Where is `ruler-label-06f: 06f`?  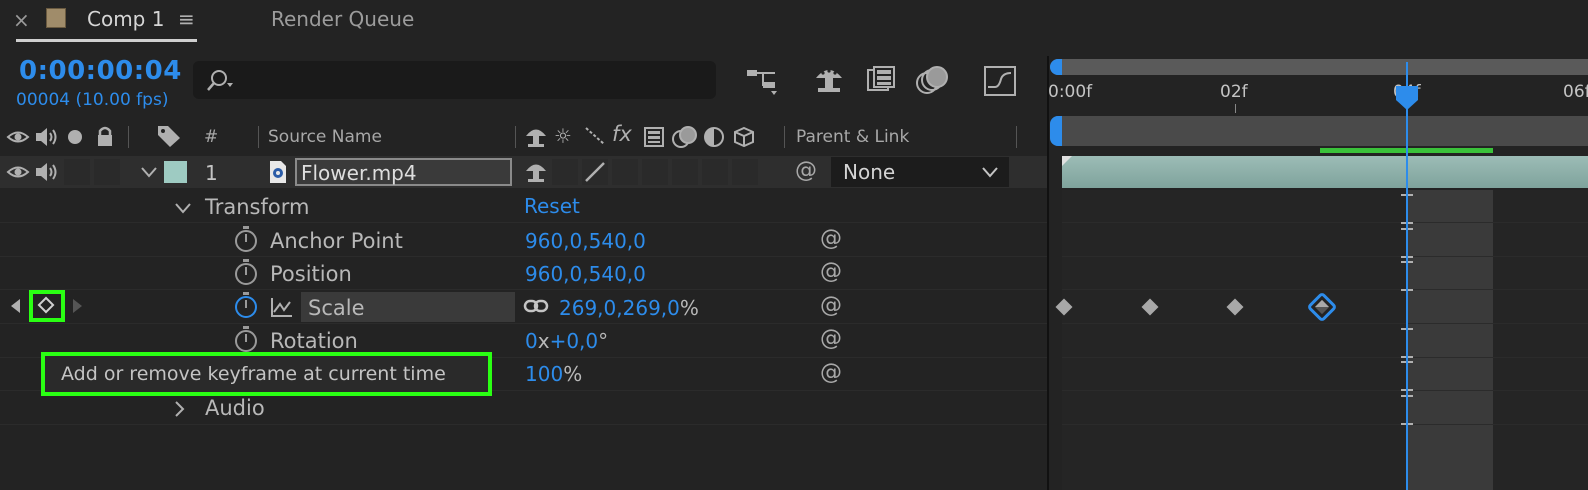
ruler-label-06f: 06f is located at coordinates (1575, 92).